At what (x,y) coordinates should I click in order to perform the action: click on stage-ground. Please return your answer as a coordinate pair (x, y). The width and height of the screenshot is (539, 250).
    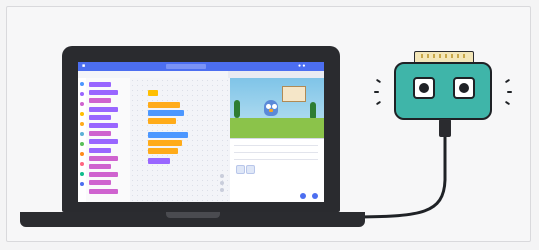
    Looking at the image, I should click on (277, 128).